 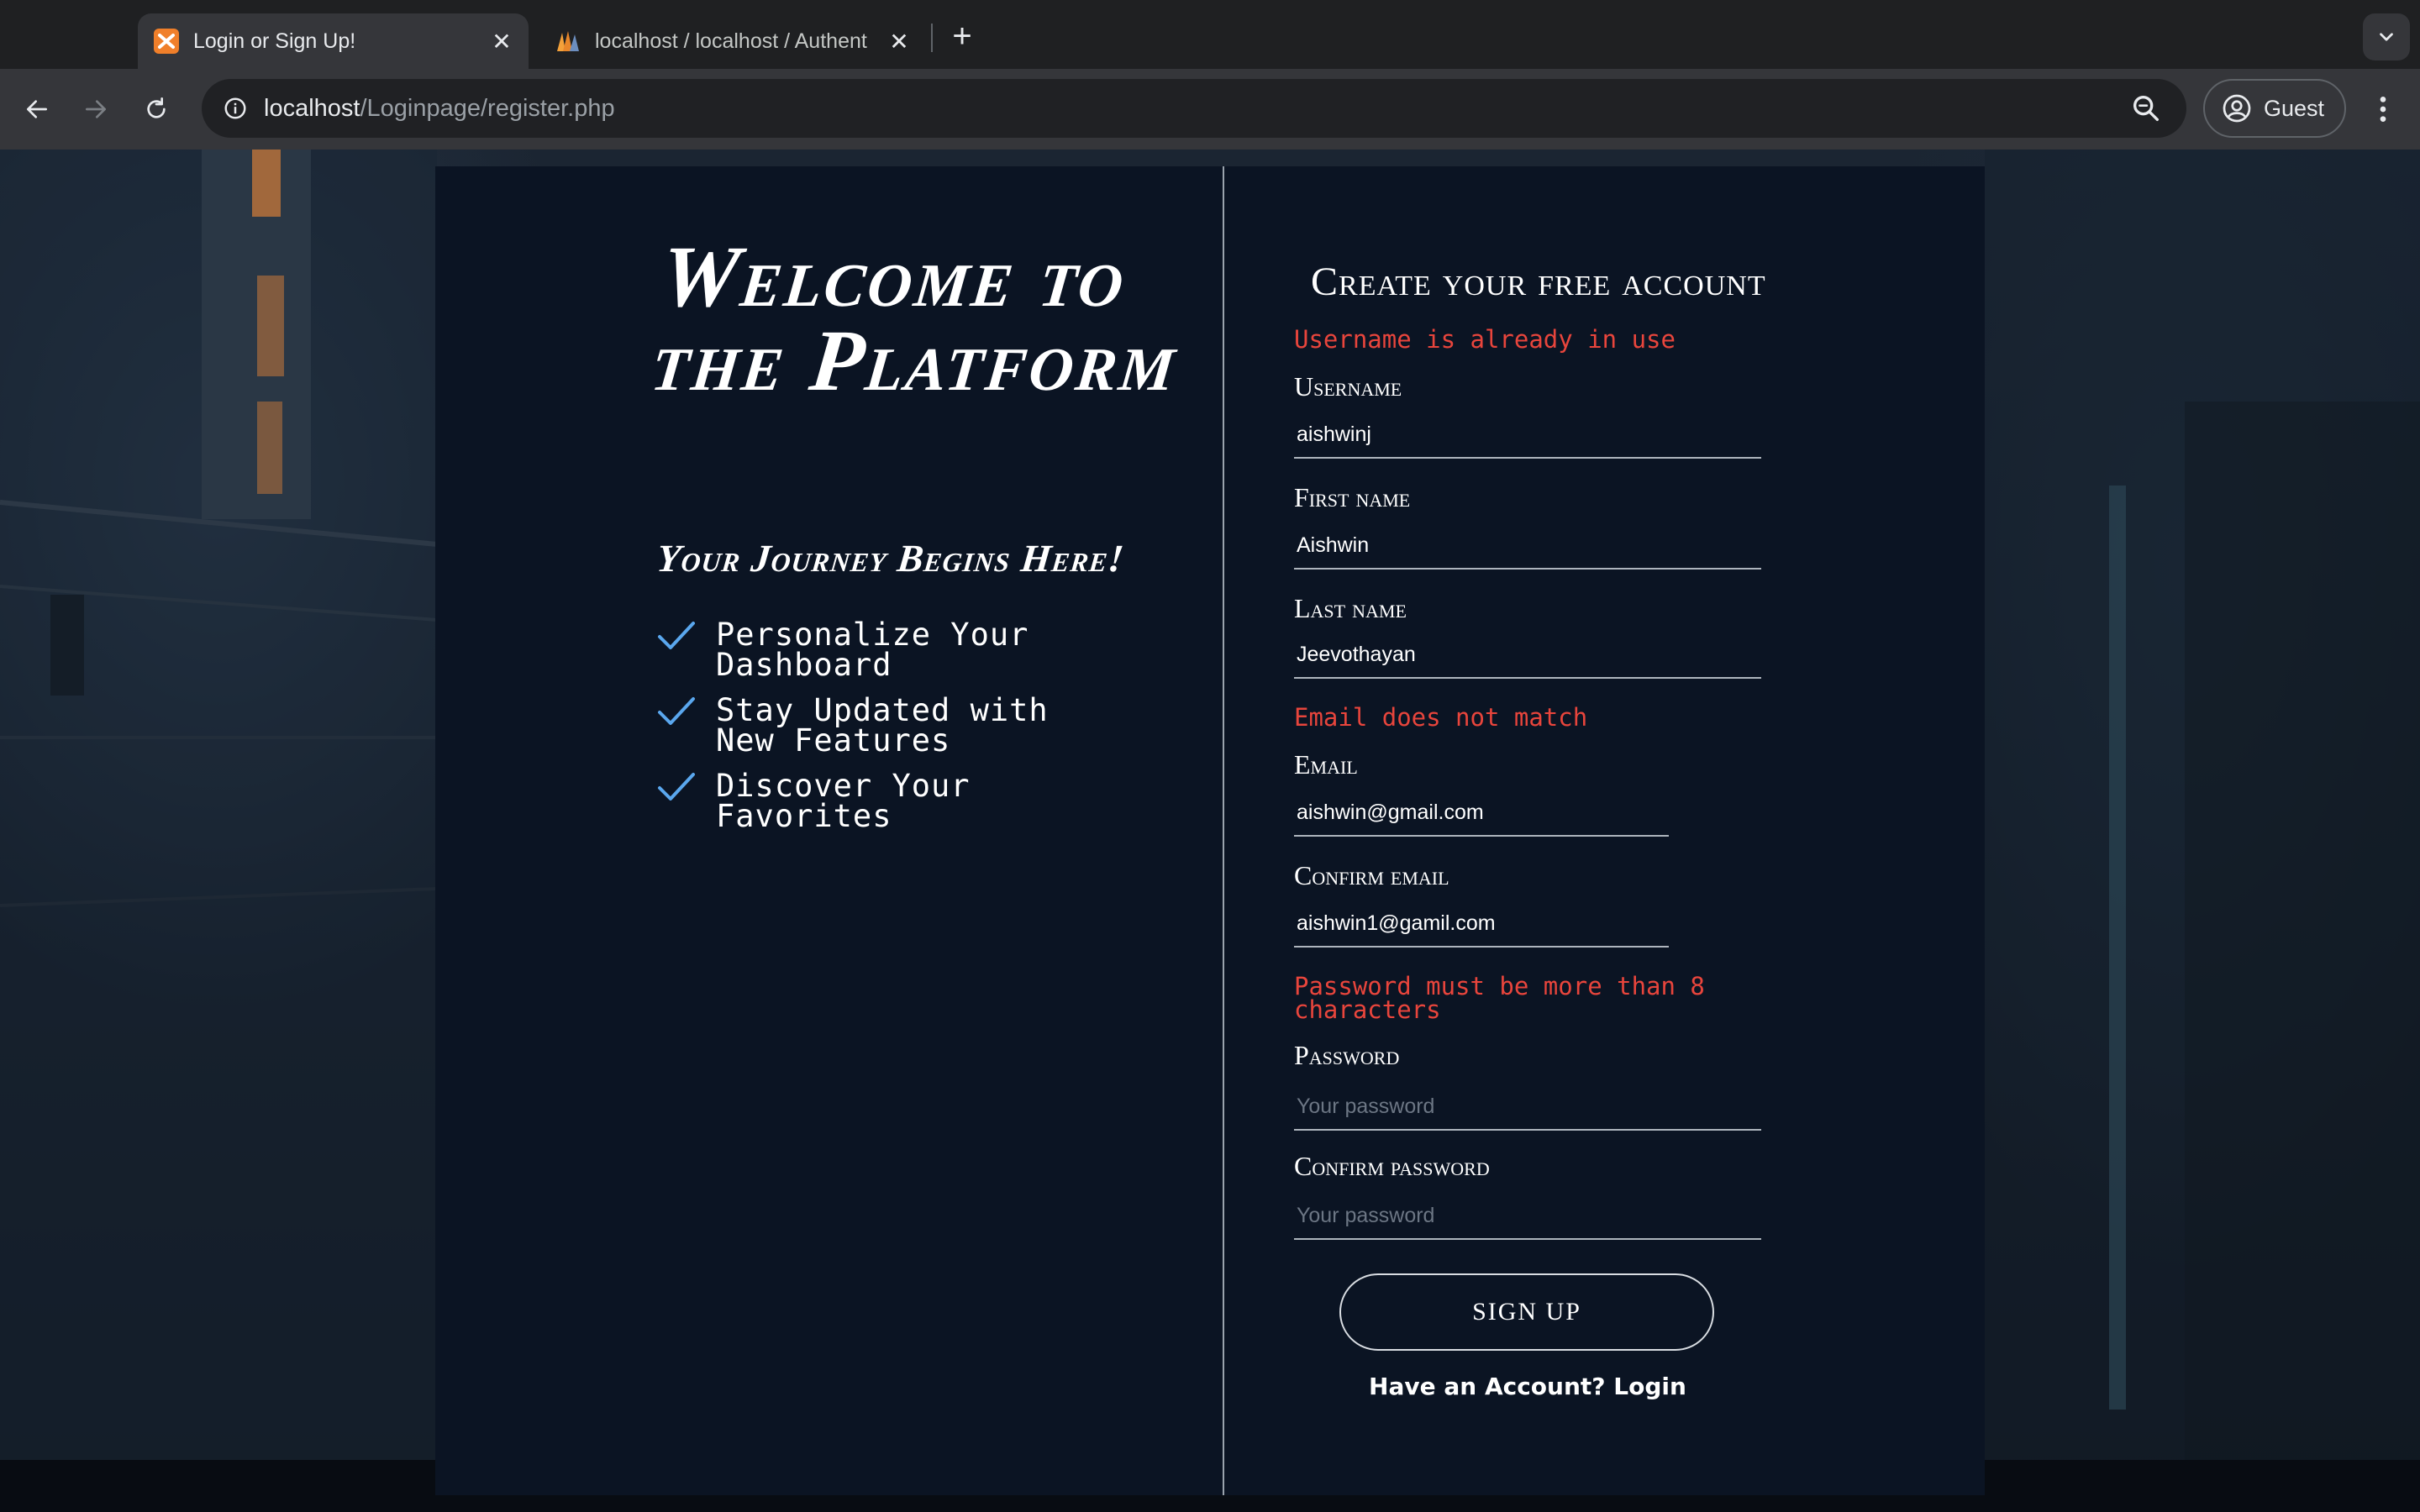 I want to click on confirm-email-field, so click(x=1481, y=924).